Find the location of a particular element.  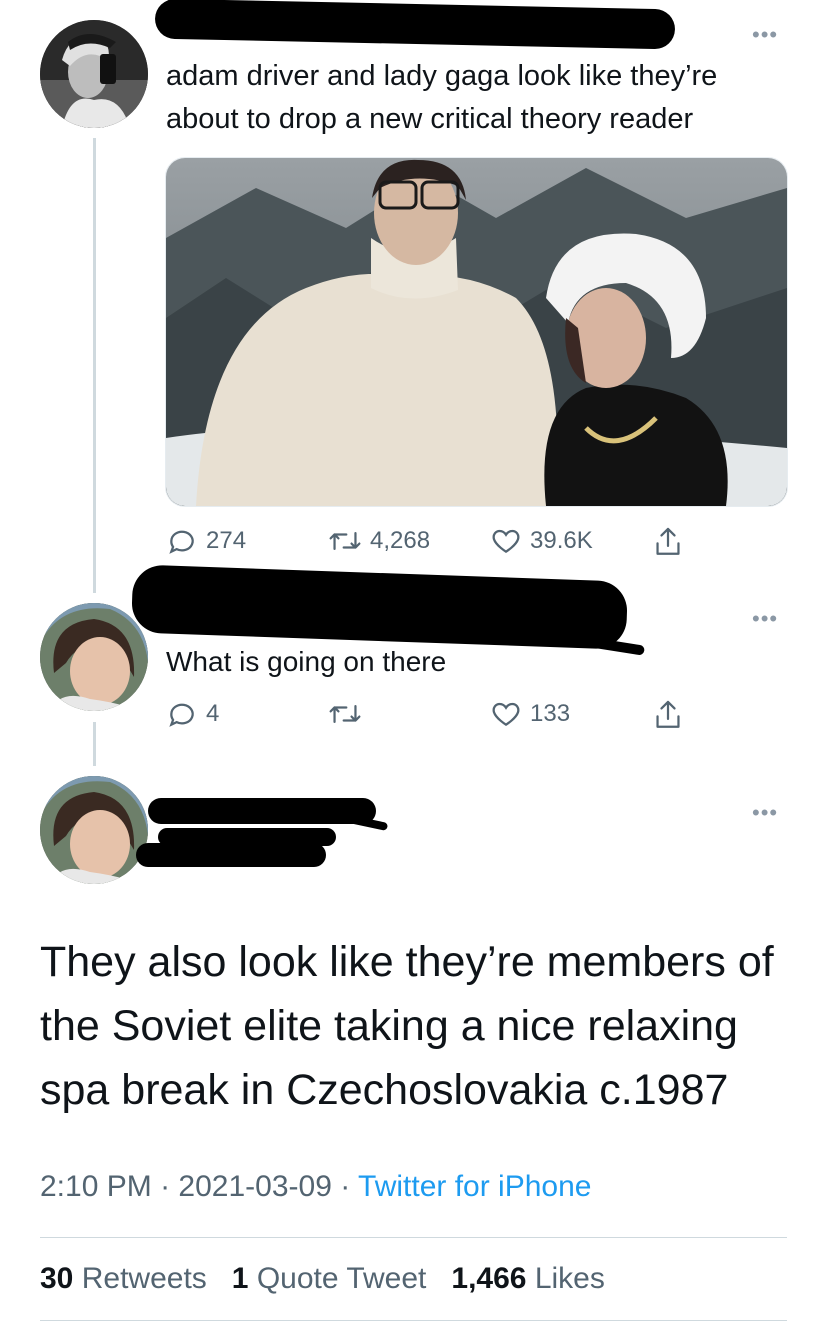

quote-tweets-stat: 1 Quote Tweet is located at coordinates (329, 1278).